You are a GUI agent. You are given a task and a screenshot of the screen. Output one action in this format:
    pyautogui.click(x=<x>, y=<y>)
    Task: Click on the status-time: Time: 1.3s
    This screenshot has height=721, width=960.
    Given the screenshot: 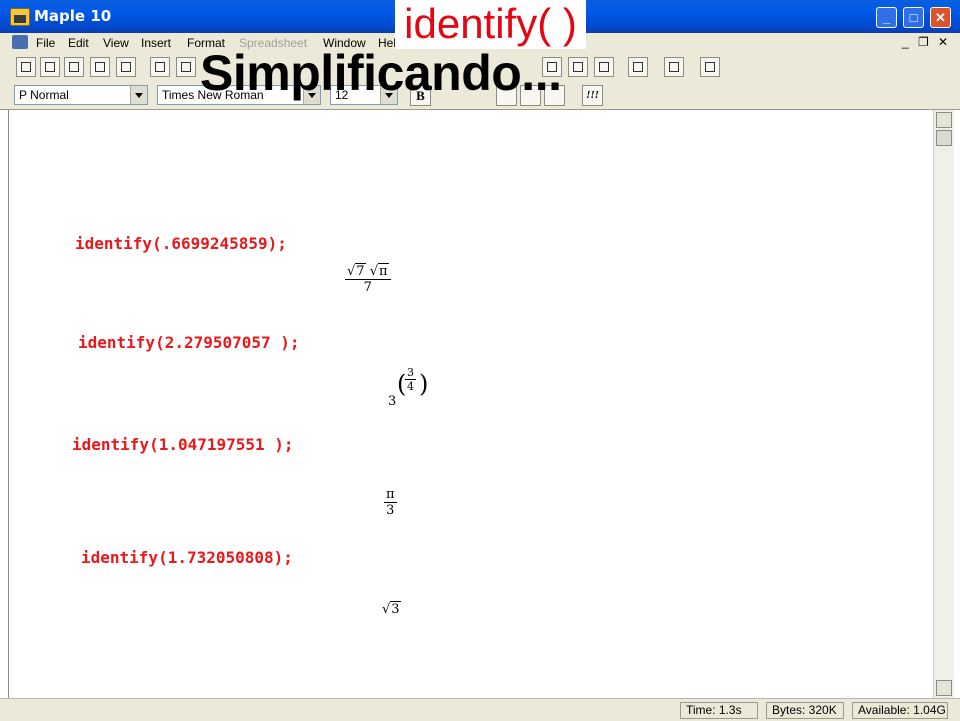 What is the action you would take?
    pyautogui.click(x=719, y=710)
    